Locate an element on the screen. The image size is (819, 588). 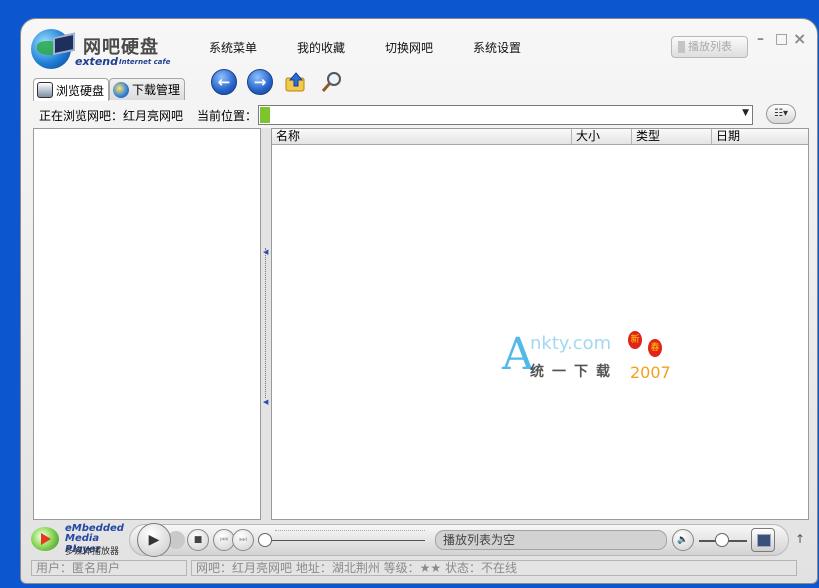
next-icon: ⏭ is located at coordinates (243, 540).